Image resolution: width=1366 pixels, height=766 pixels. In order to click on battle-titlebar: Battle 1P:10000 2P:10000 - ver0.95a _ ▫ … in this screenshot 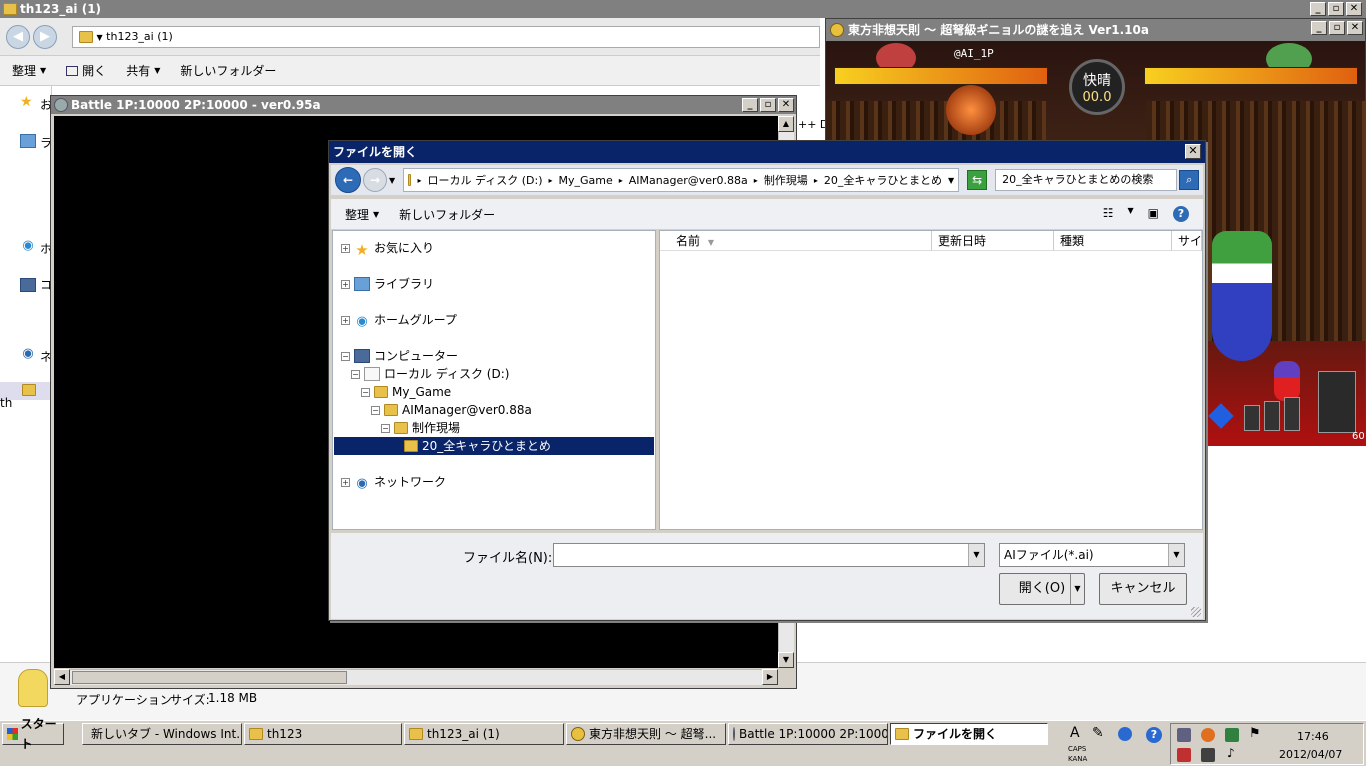, I will do `click(423, 105)`.